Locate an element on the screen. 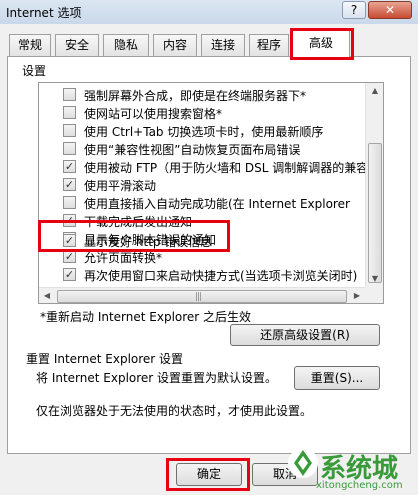  tab-advanced: 高级 is located at coordinates (321, 43).